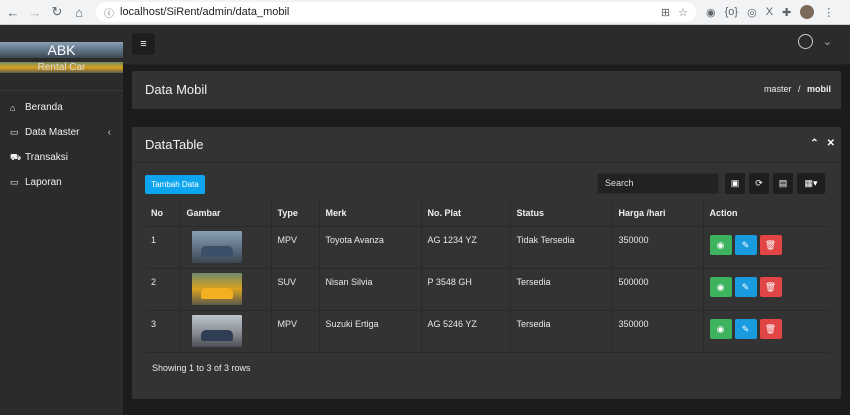 The height and width of the screenshot is (415, 850). Describe the element at coordinates (778, 89) in the screenshot. I see `breadcrumb-master: master` at that location.